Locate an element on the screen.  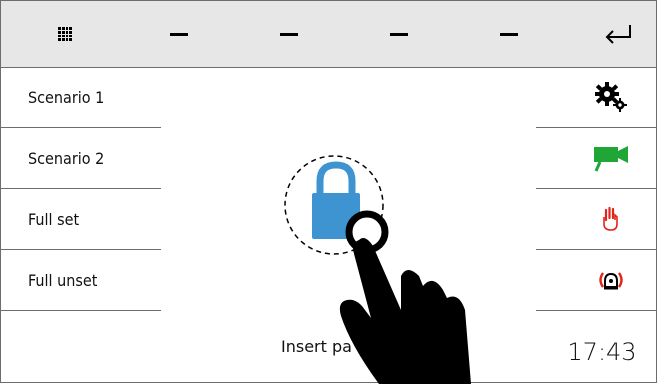
hand-icon is located at coordinates (610, 218).